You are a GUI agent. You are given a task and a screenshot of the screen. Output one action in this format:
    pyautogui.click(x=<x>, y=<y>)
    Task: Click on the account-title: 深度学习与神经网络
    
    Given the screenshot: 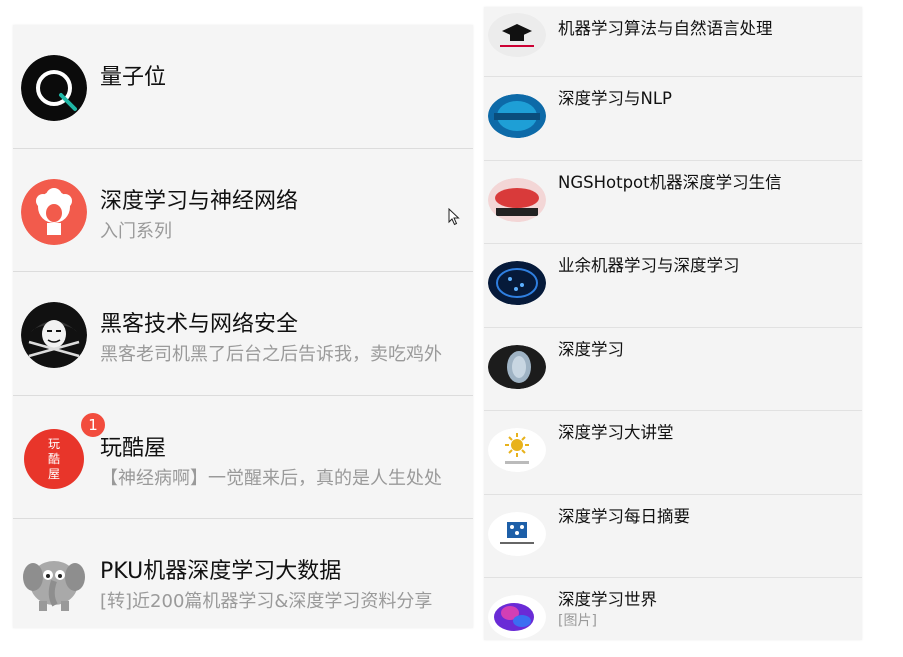 What is the action you would take?
    pyautogui.click(x=199, y=201)
    